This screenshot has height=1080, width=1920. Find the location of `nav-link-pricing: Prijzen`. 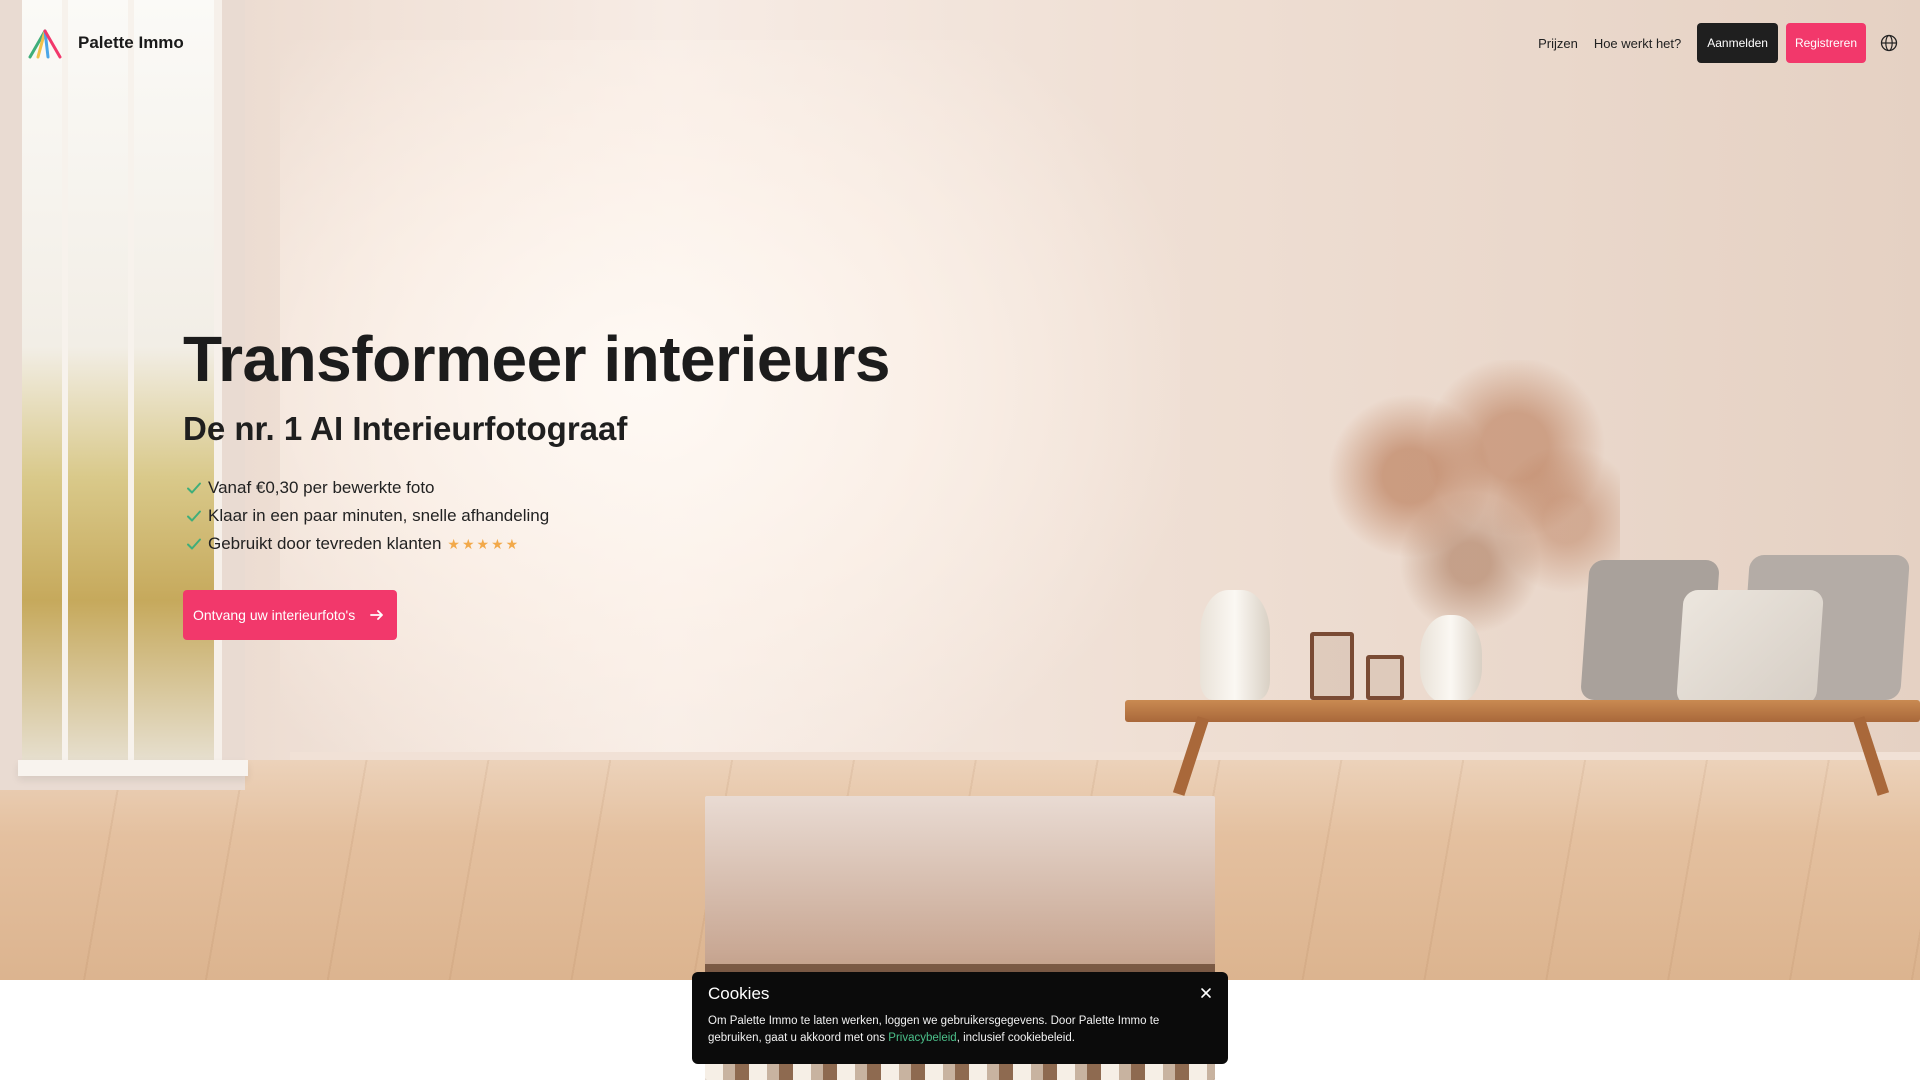

nav-link-pricing: Prijzen is located at coordinates (1558, 43).